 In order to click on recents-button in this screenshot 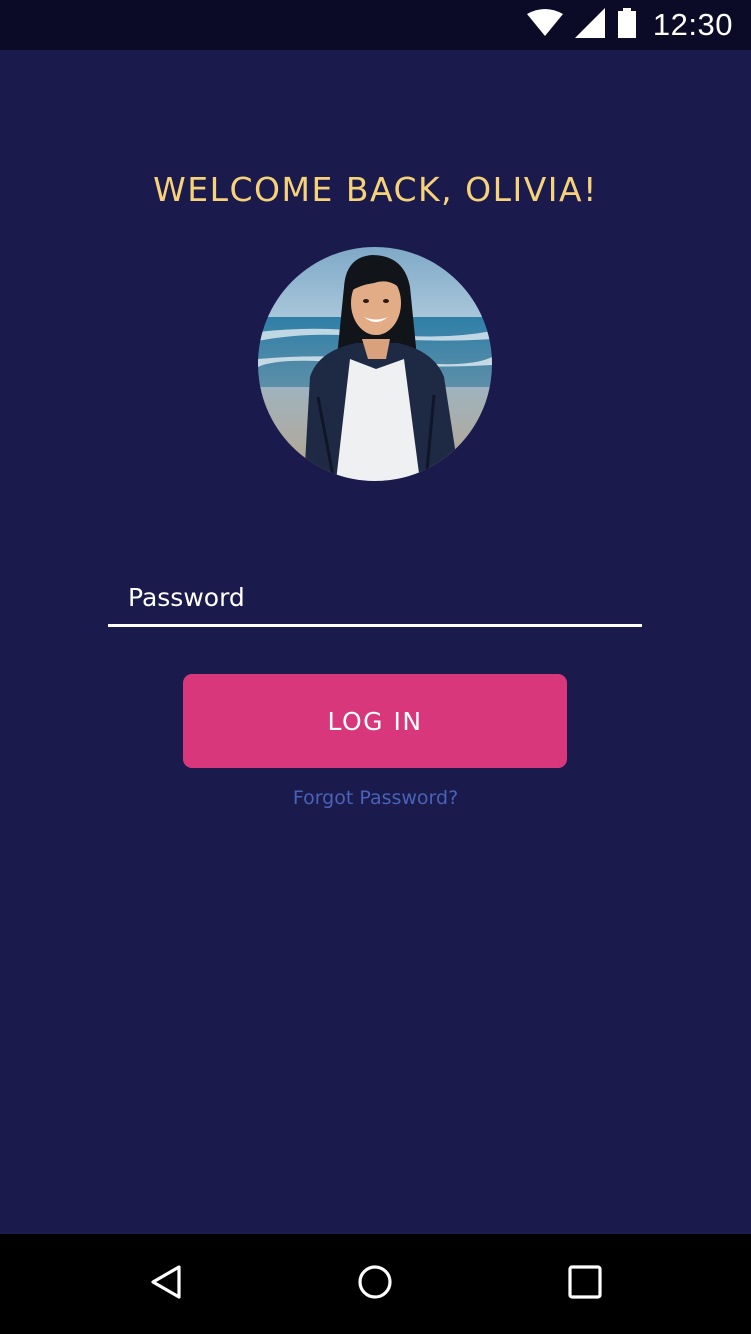, I will do `click(585, 1284)`.